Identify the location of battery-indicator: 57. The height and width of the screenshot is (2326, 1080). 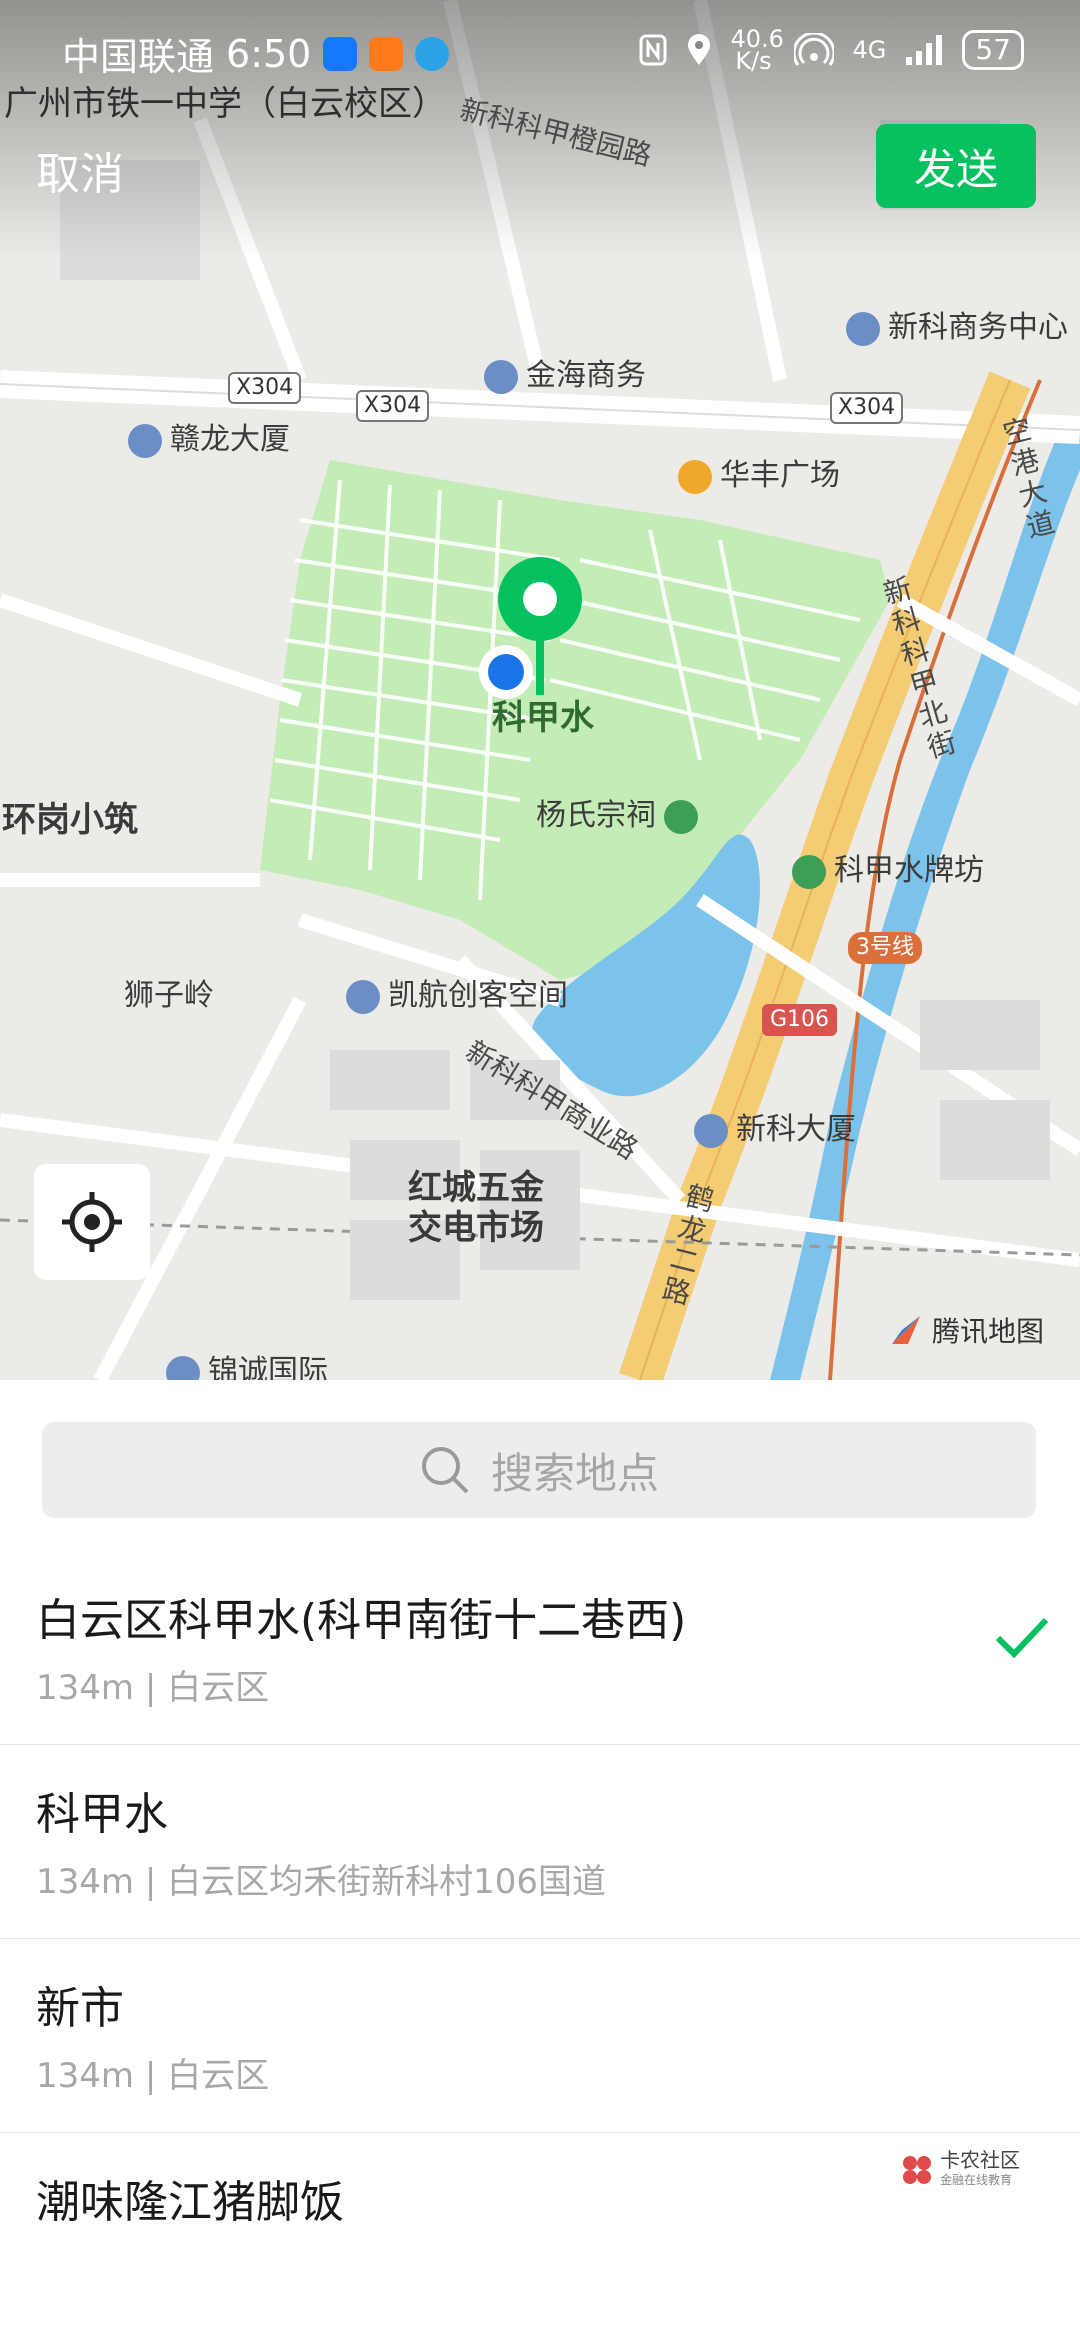
(993, 50).